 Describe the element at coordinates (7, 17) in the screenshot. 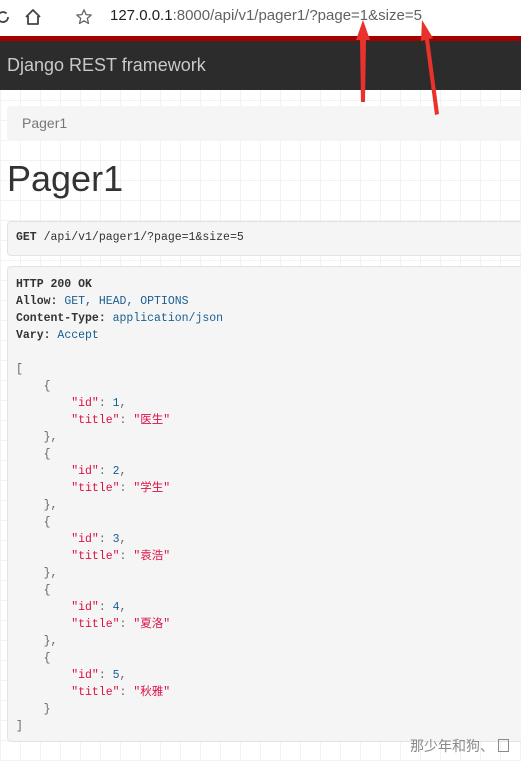

I see `reload-icon` at that location.